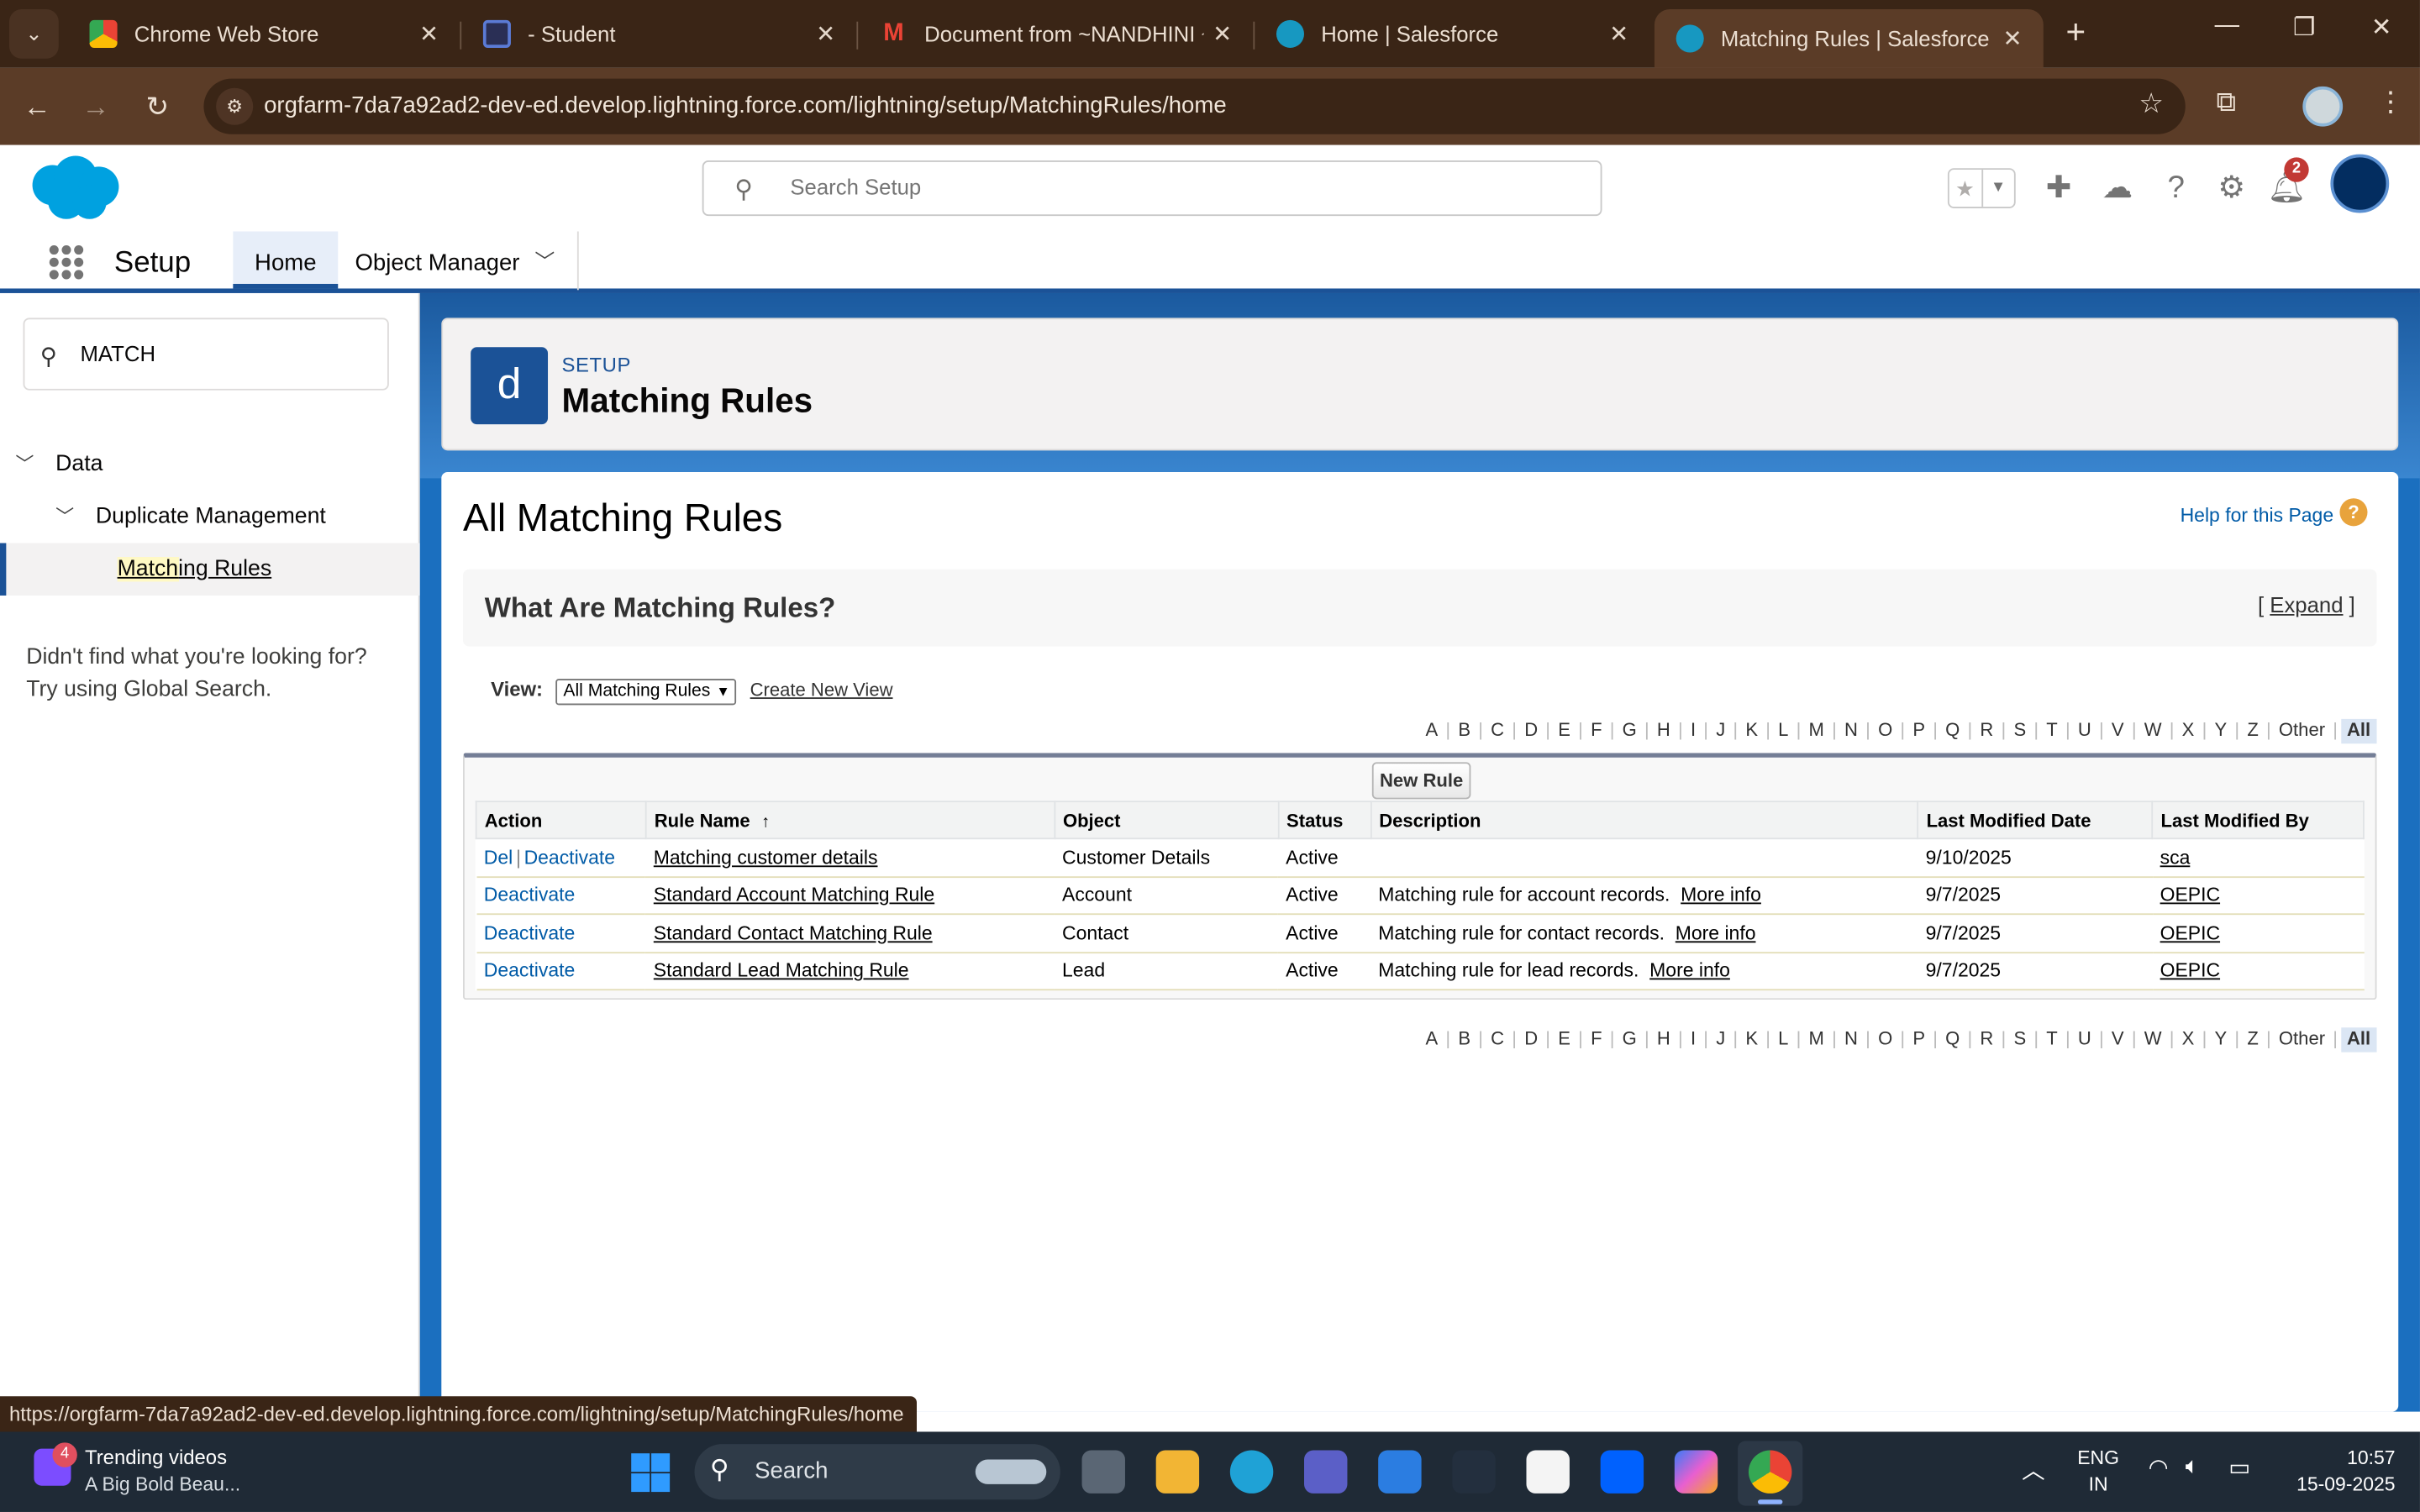  What do you see at coordinates (2258, 820) in the screenshot?
I see `column-header-last-modified-by: Last Modified By` at bounding box center [2258, 820].